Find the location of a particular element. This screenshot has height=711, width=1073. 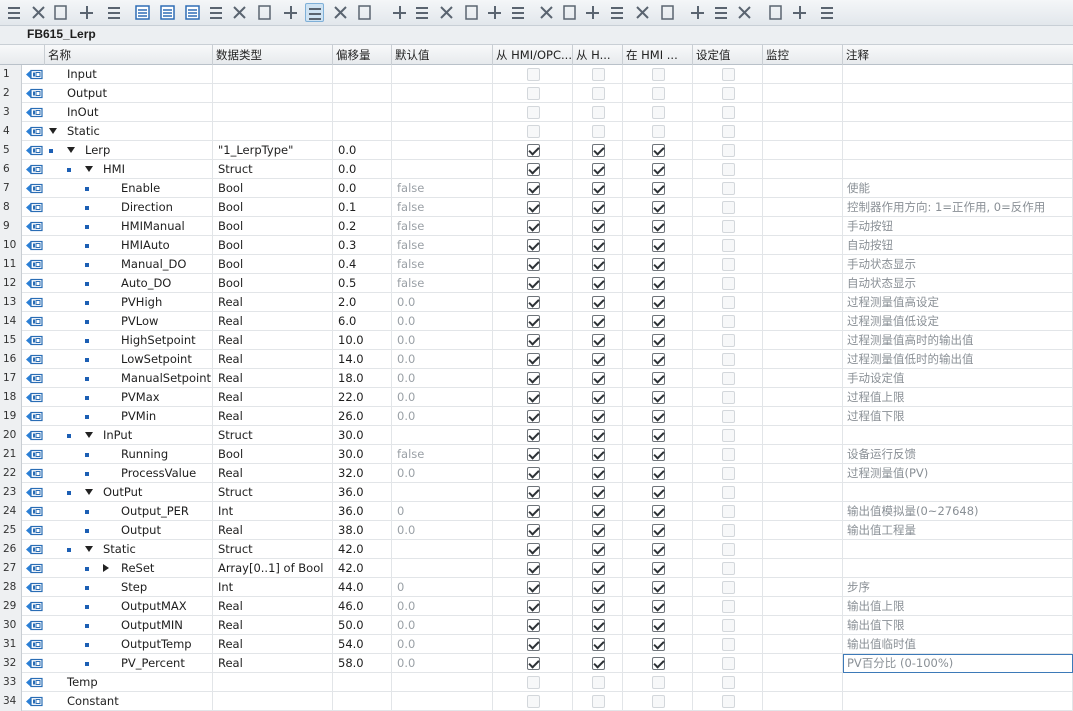

offset-cell: 0.0 is located at coordinates (362, 150).